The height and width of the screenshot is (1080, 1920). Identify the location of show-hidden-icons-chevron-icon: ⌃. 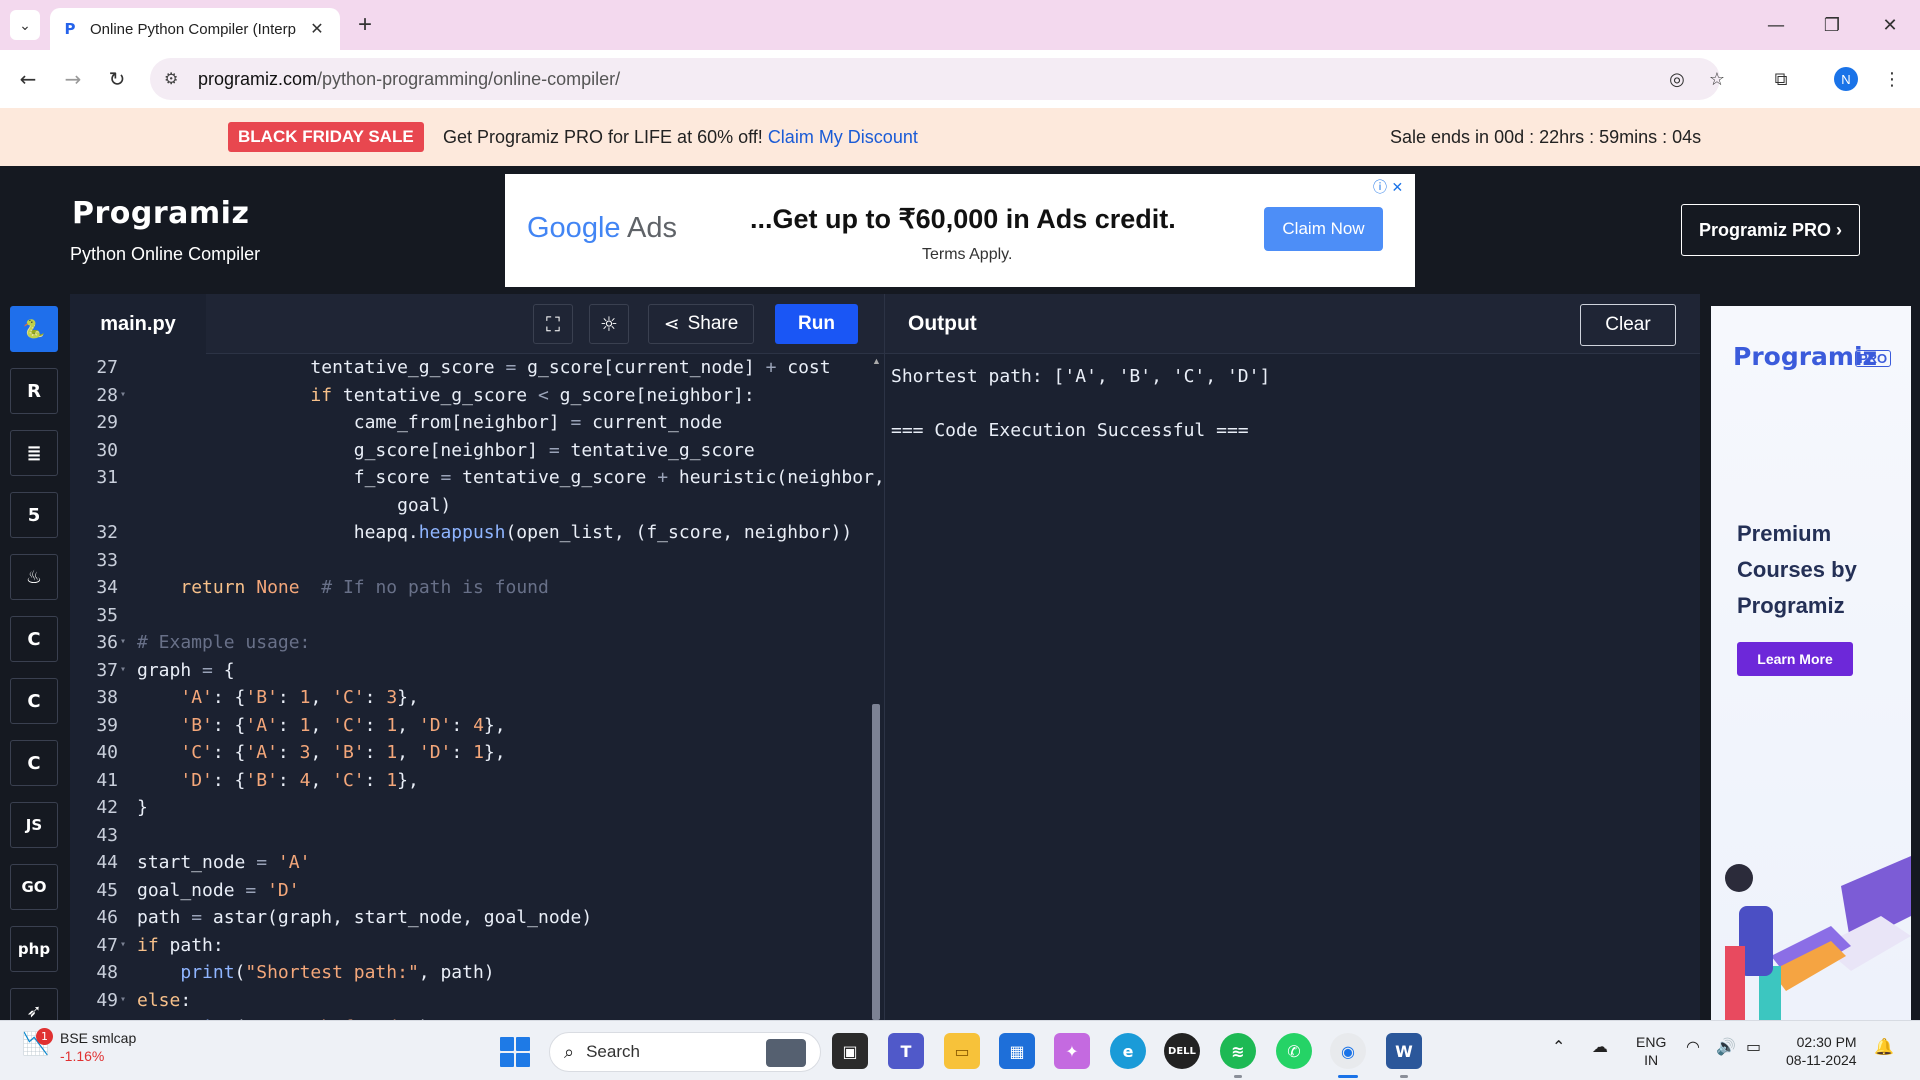
(1558, 1046).